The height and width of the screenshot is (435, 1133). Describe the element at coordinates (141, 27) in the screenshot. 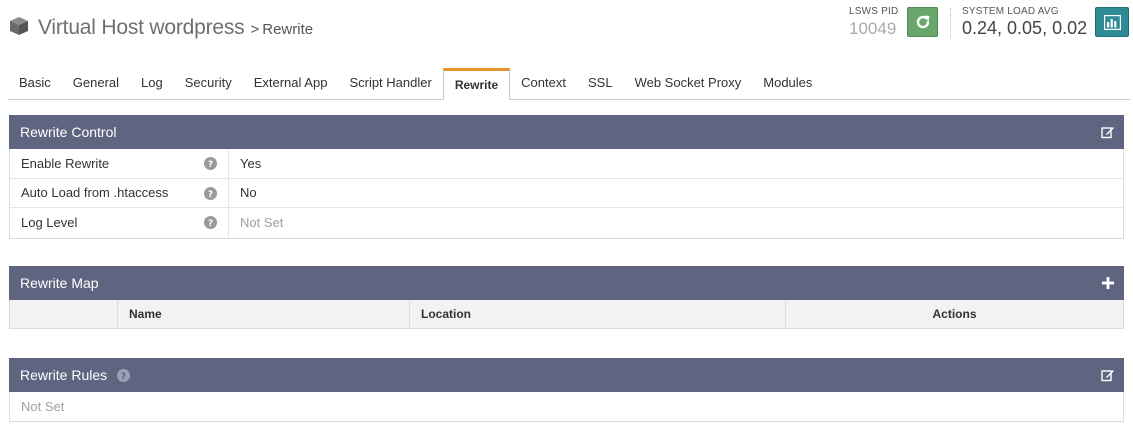

I see `page-title: Virtual Host wordpress` at that location.